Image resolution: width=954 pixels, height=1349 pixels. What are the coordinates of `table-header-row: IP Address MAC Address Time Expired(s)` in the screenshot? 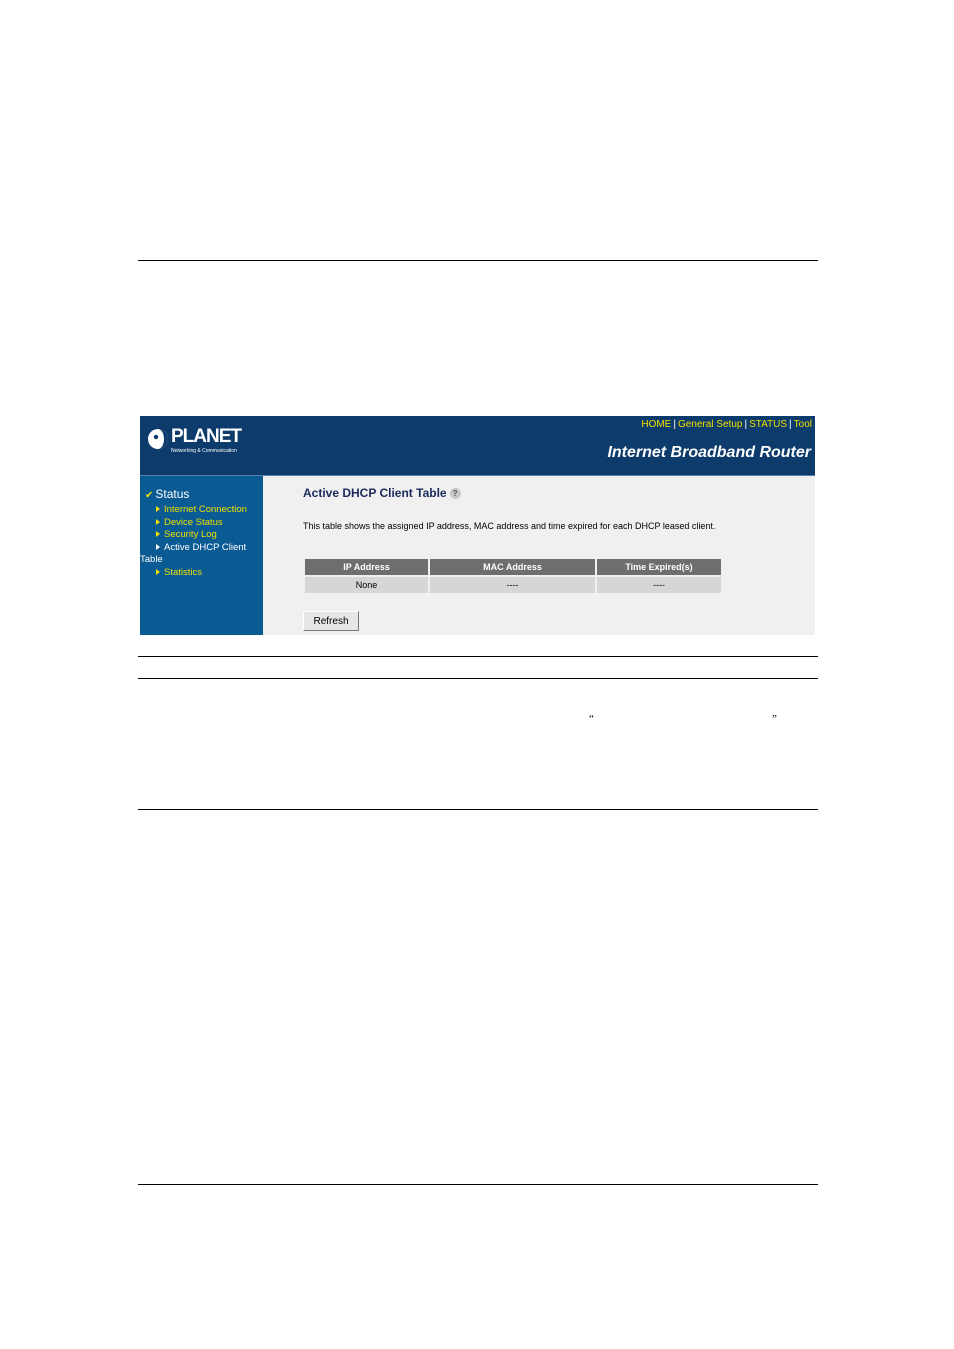 It's located at (513, 567).